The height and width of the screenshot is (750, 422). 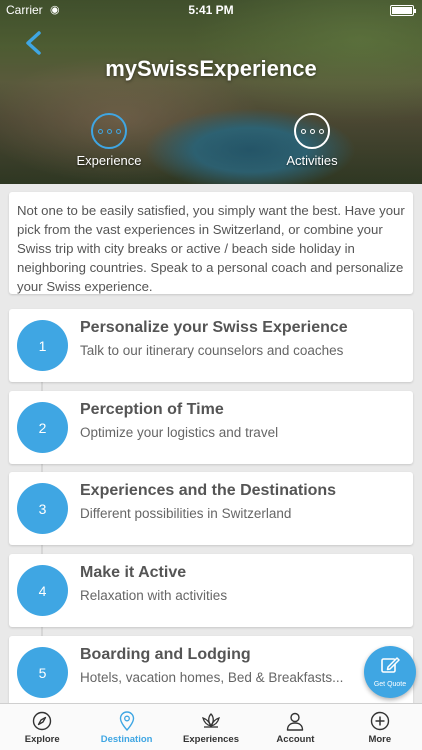 I want to click on step-title: Personalize your Swiss Experience, so click(x=214, y=327).